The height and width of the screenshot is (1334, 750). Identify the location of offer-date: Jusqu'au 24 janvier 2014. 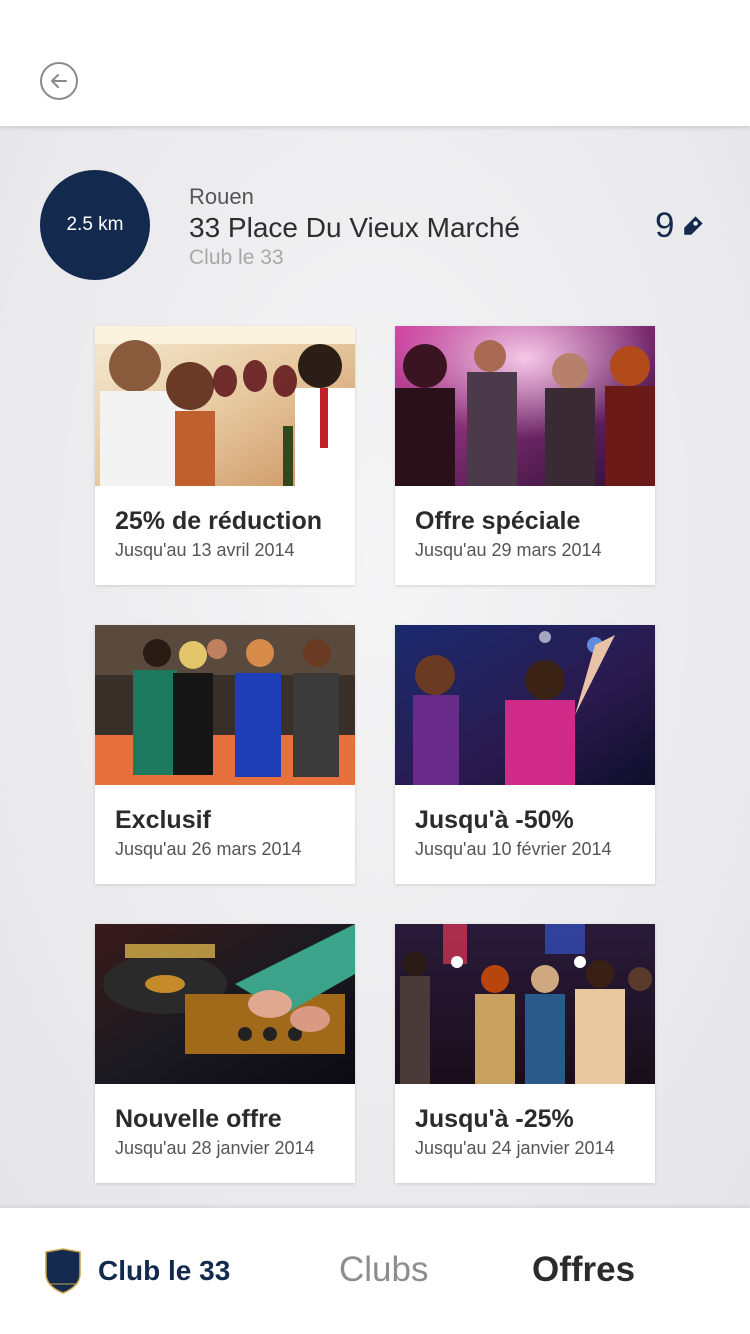
(515, 1148).